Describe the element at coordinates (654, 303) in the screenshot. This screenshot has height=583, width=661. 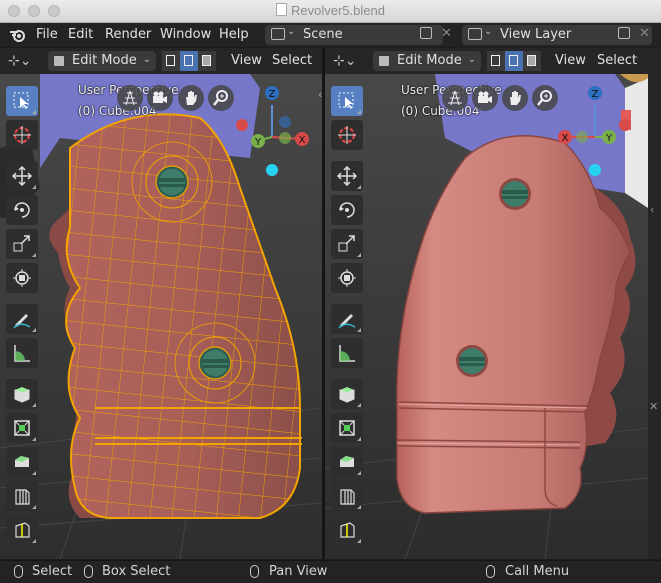
I see `properties-edge-strip: ‹ ✕` at that location.